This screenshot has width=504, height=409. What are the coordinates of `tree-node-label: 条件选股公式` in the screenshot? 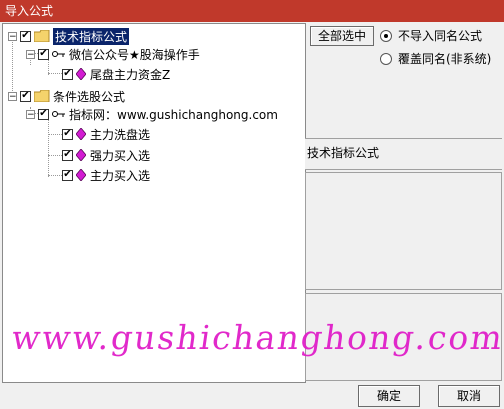 It's located at (89, 96).